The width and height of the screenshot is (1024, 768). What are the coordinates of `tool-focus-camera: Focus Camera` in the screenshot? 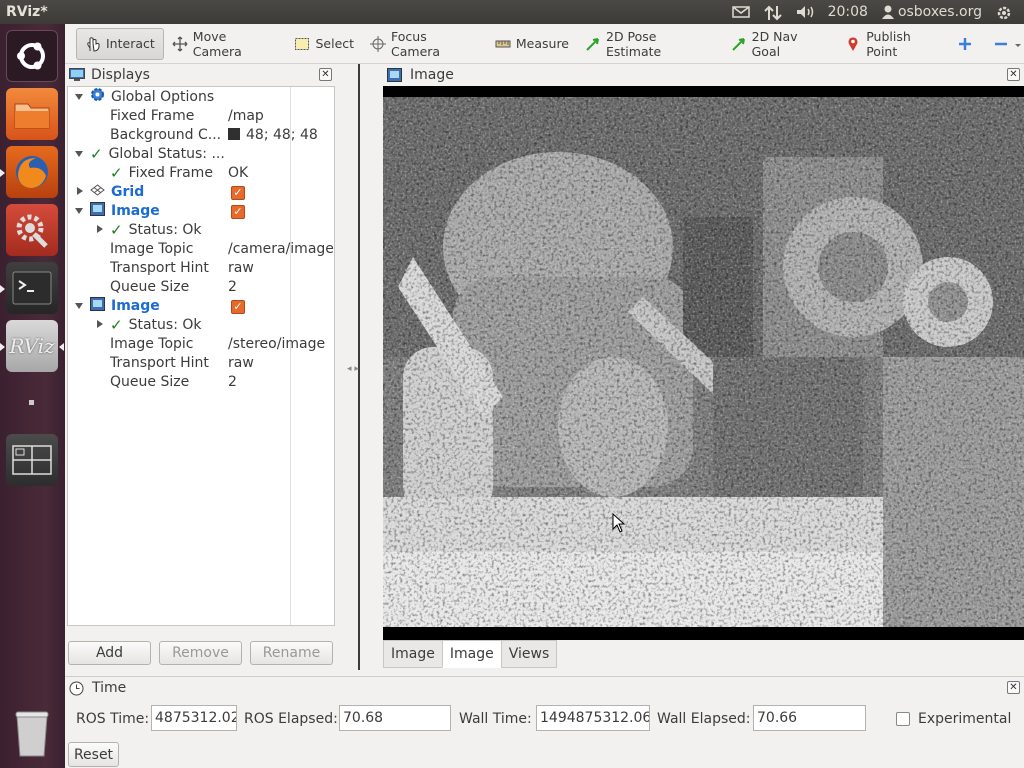 It's located at (424, 44).